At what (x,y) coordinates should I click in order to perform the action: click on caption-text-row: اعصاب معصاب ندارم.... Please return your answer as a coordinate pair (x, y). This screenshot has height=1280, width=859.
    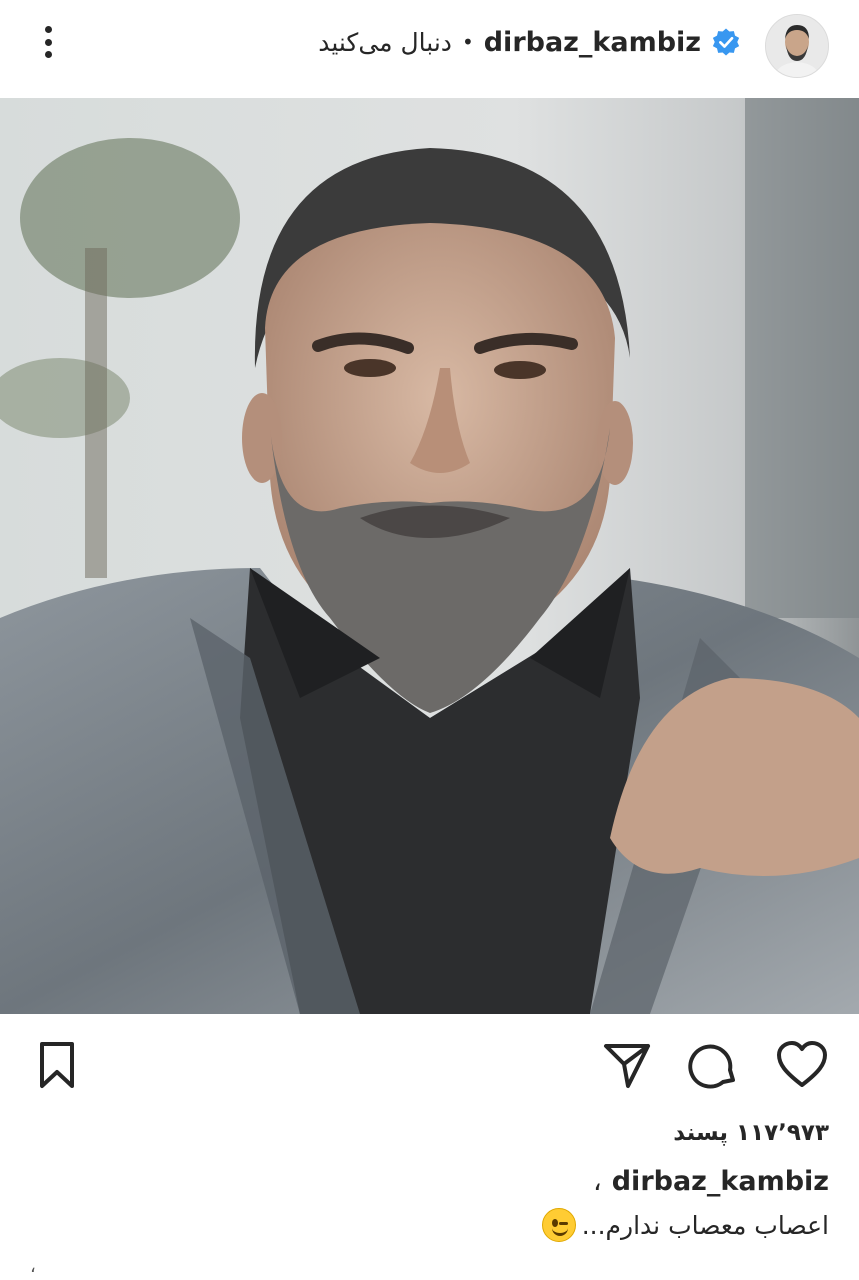
    Looking at the image, I should click on (685, 1225).